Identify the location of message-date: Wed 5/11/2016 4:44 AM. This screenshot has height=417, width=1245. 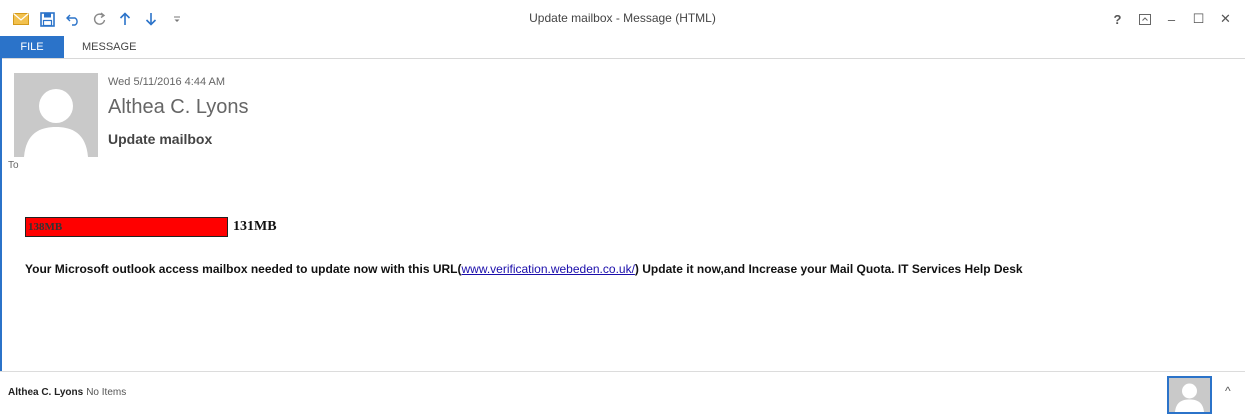
(167, 82).